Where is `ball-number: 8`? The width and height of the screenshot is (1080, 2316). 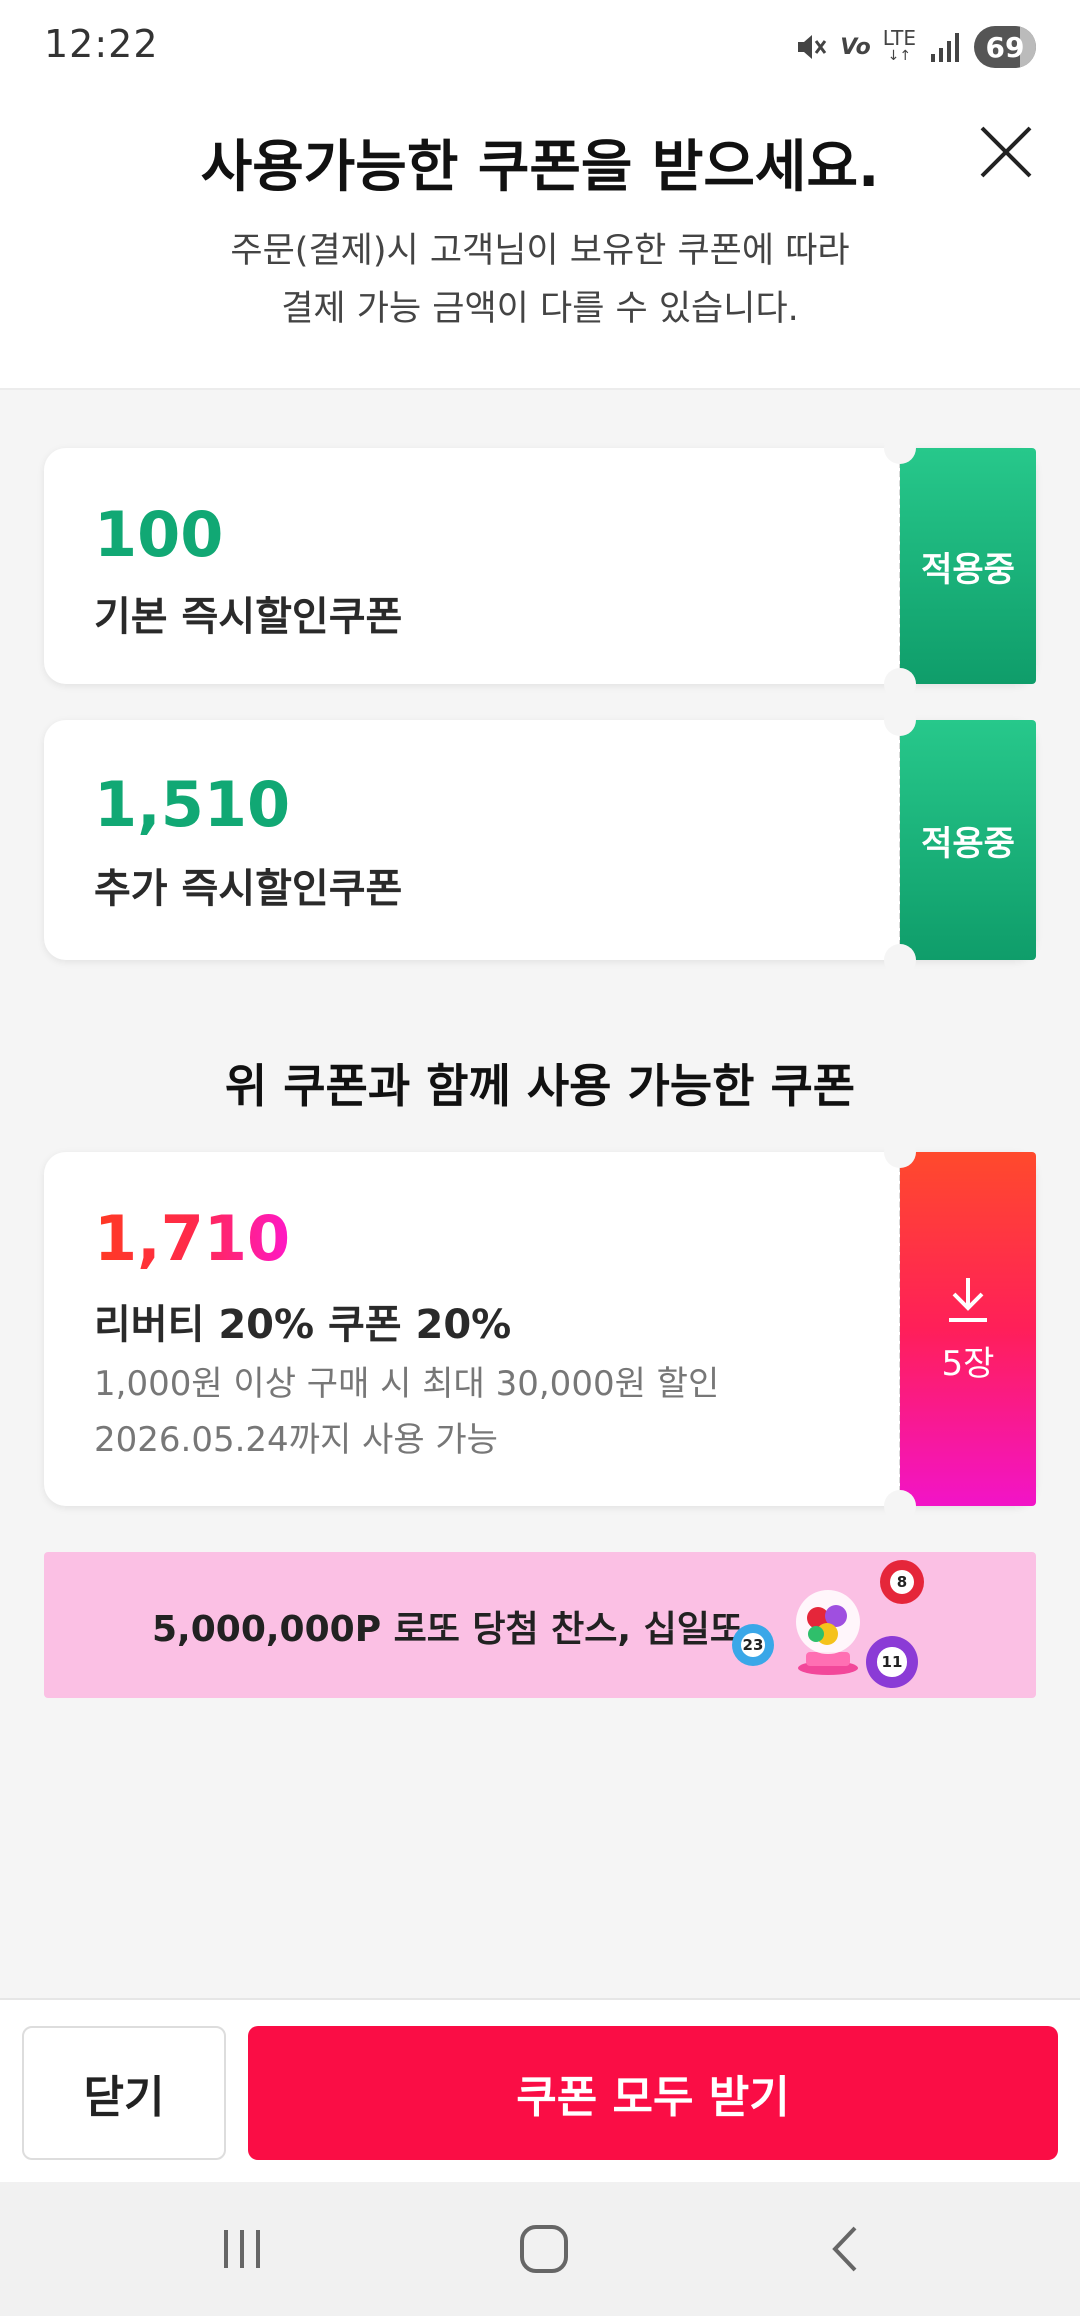 ball-number: 8 is located at coordinates (902, 1582).